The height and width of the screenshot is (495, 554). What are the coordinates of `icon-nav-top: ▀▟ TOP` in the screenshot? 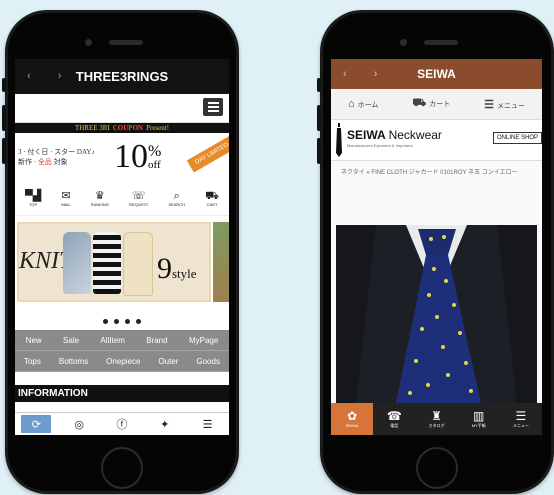 It's located at (33, 198).